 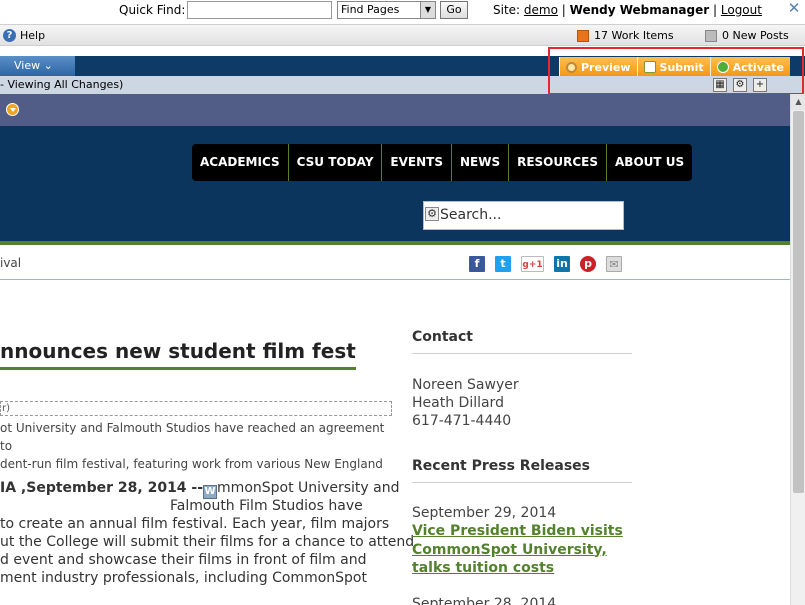 What do you see at coordinates (395, 243) in the screenshot?
I see `header-rule` at bounding box center [395, 243].